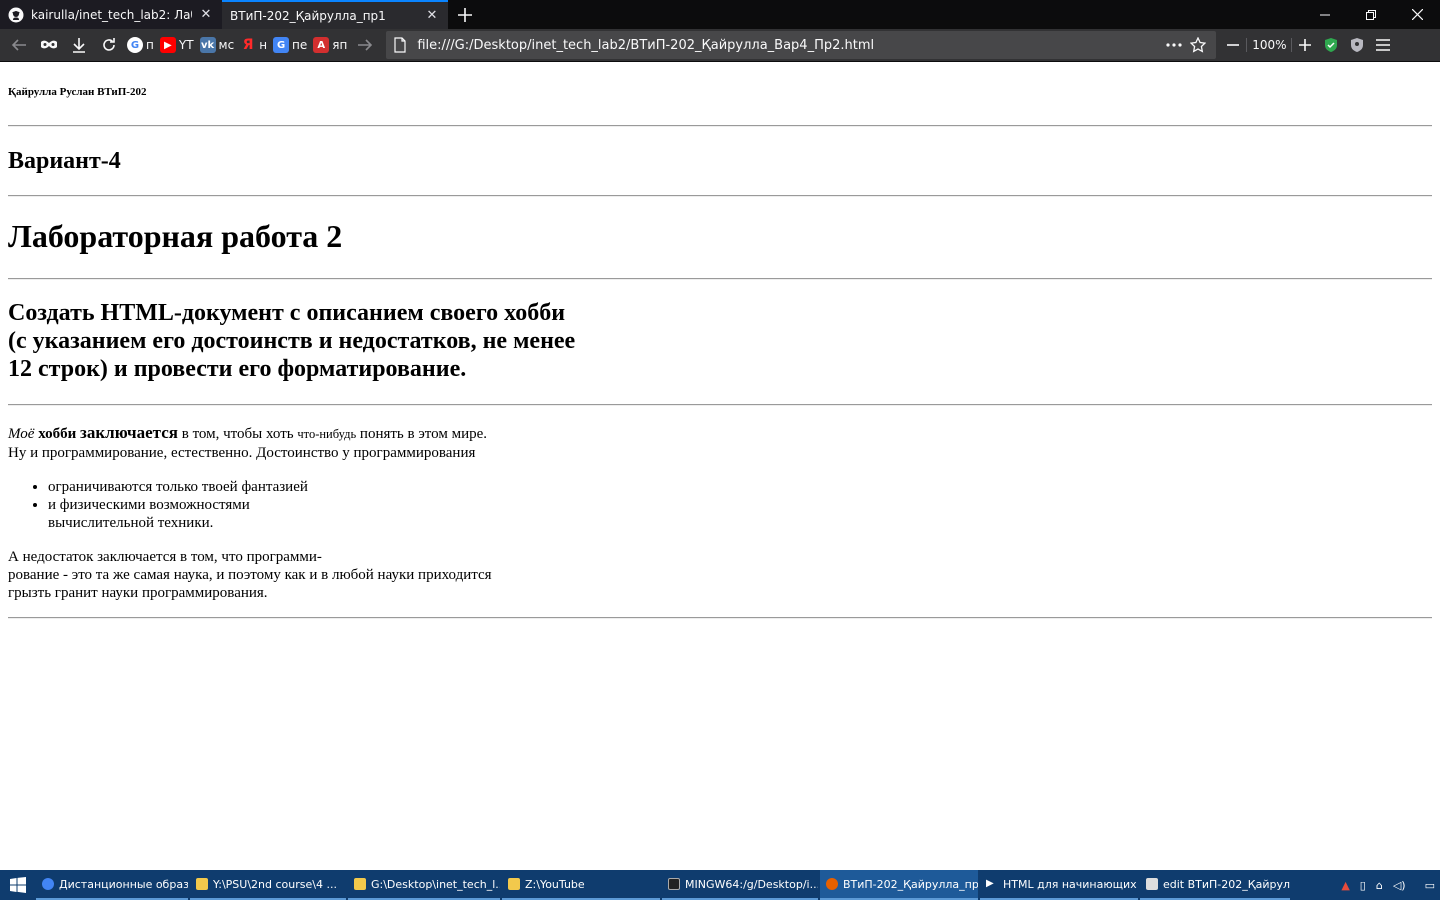 The height and width of the screenshot is (900, 1440). Describe the element at coordinates (226, 45) in the screenshot. I see `bookmark-label: мс` at that location.